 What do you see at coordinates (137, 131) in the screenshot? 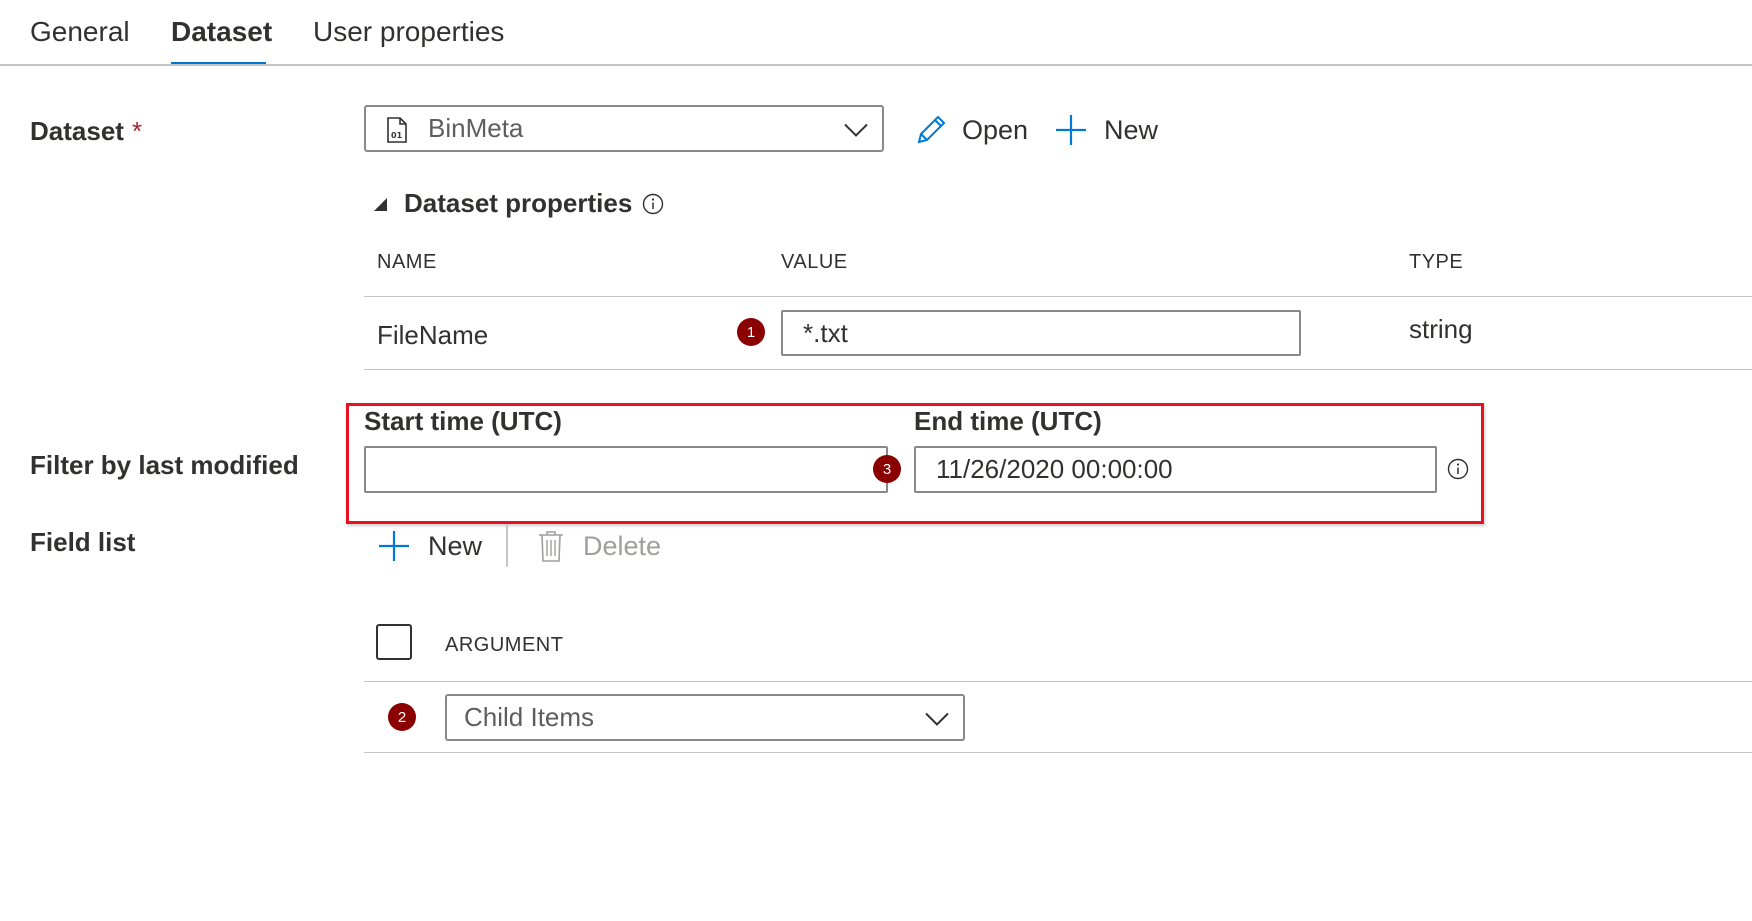
I see `required-mark: *` at bounding box center [137, 131].